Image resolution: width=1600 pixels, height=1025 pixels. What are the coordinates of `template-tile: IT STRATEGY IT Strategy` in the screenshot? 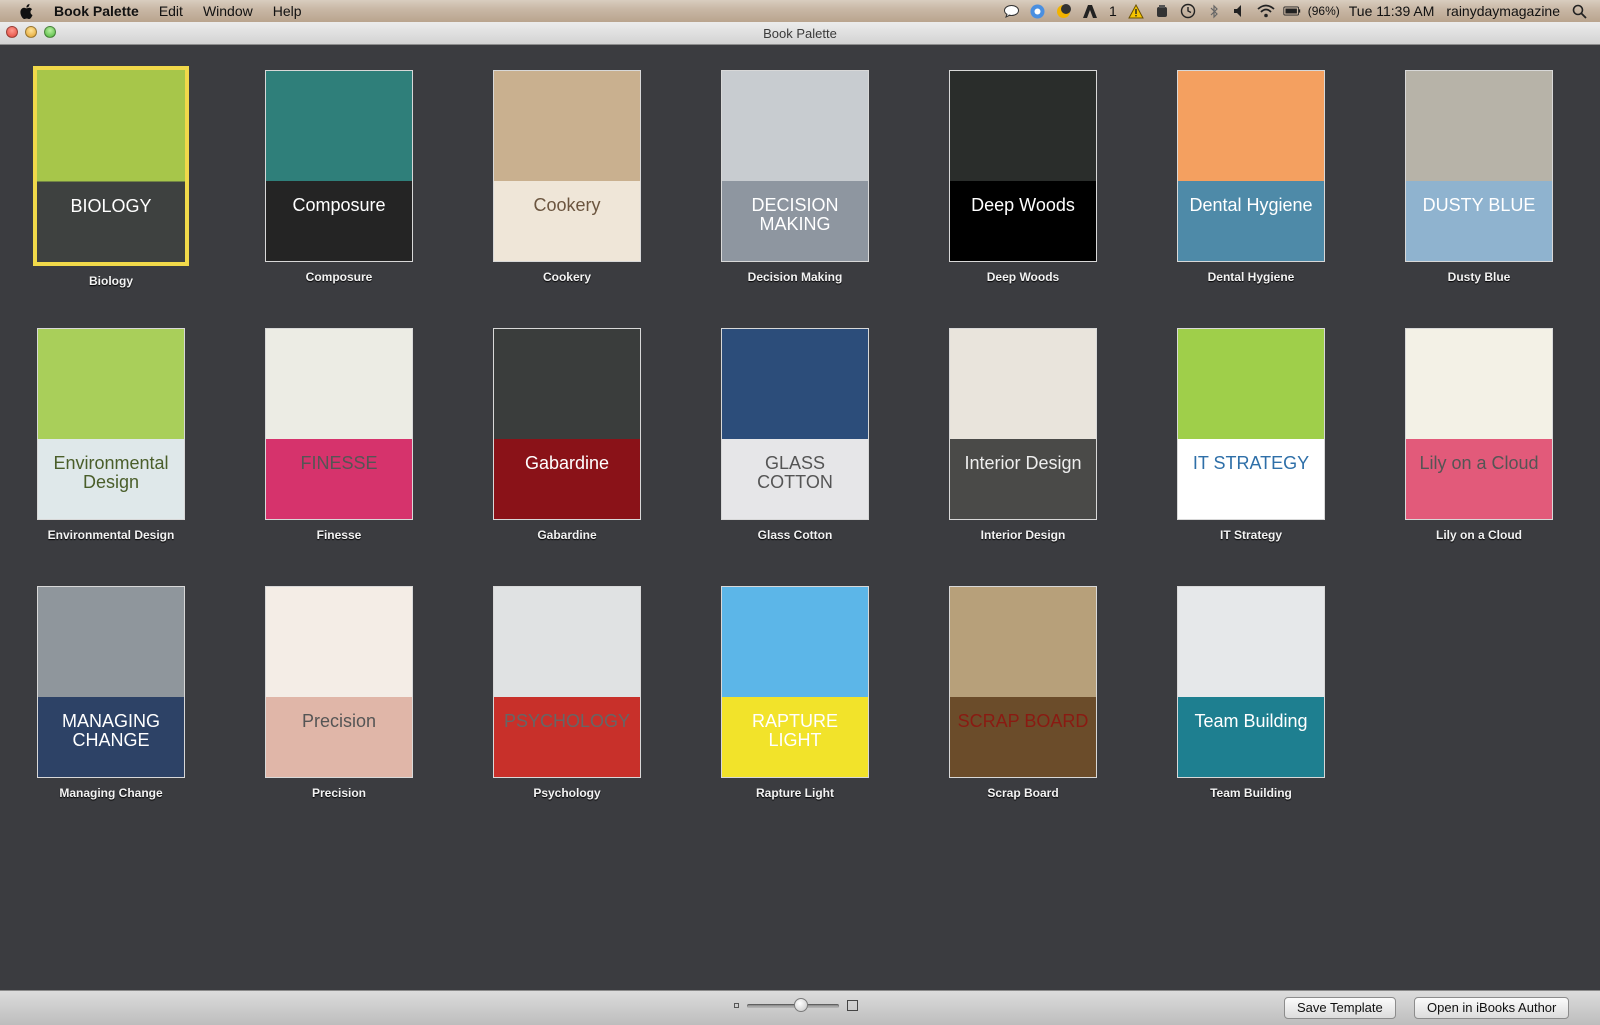 It's located at (1251, 443).